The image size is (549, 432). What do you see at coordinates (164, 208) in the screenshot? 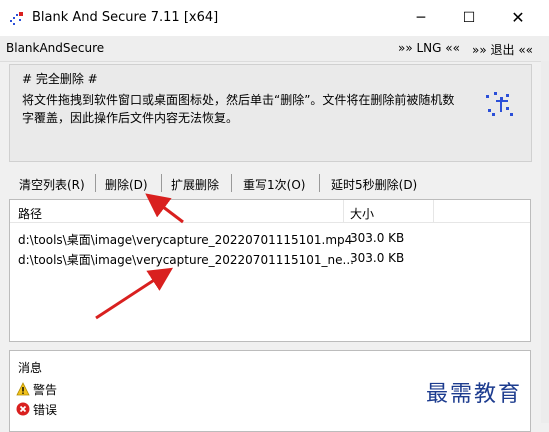
I see `annotation-arrow-delete` at bounding box center [164, 208].